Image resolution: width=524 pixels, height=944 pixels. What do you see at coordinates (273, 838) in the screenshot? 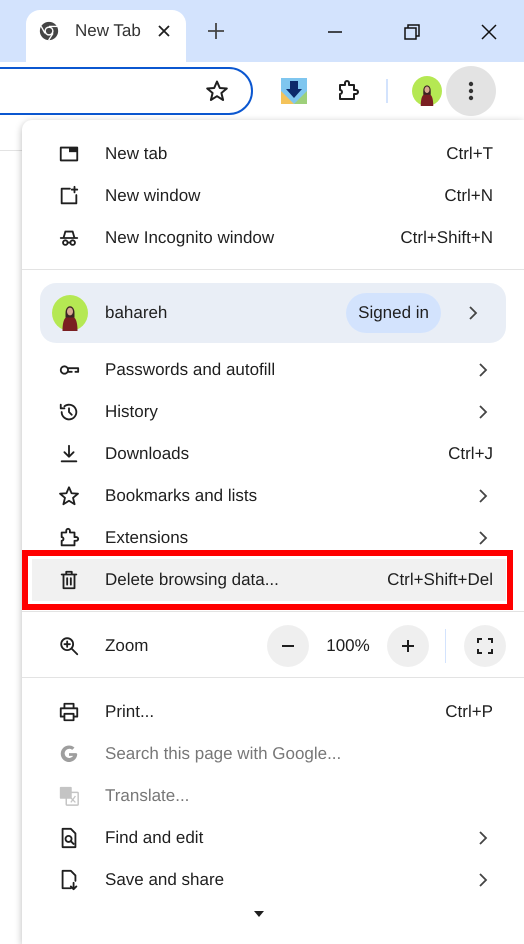
I see `menu-item: Find and edit` at bounding box center [273, 838].